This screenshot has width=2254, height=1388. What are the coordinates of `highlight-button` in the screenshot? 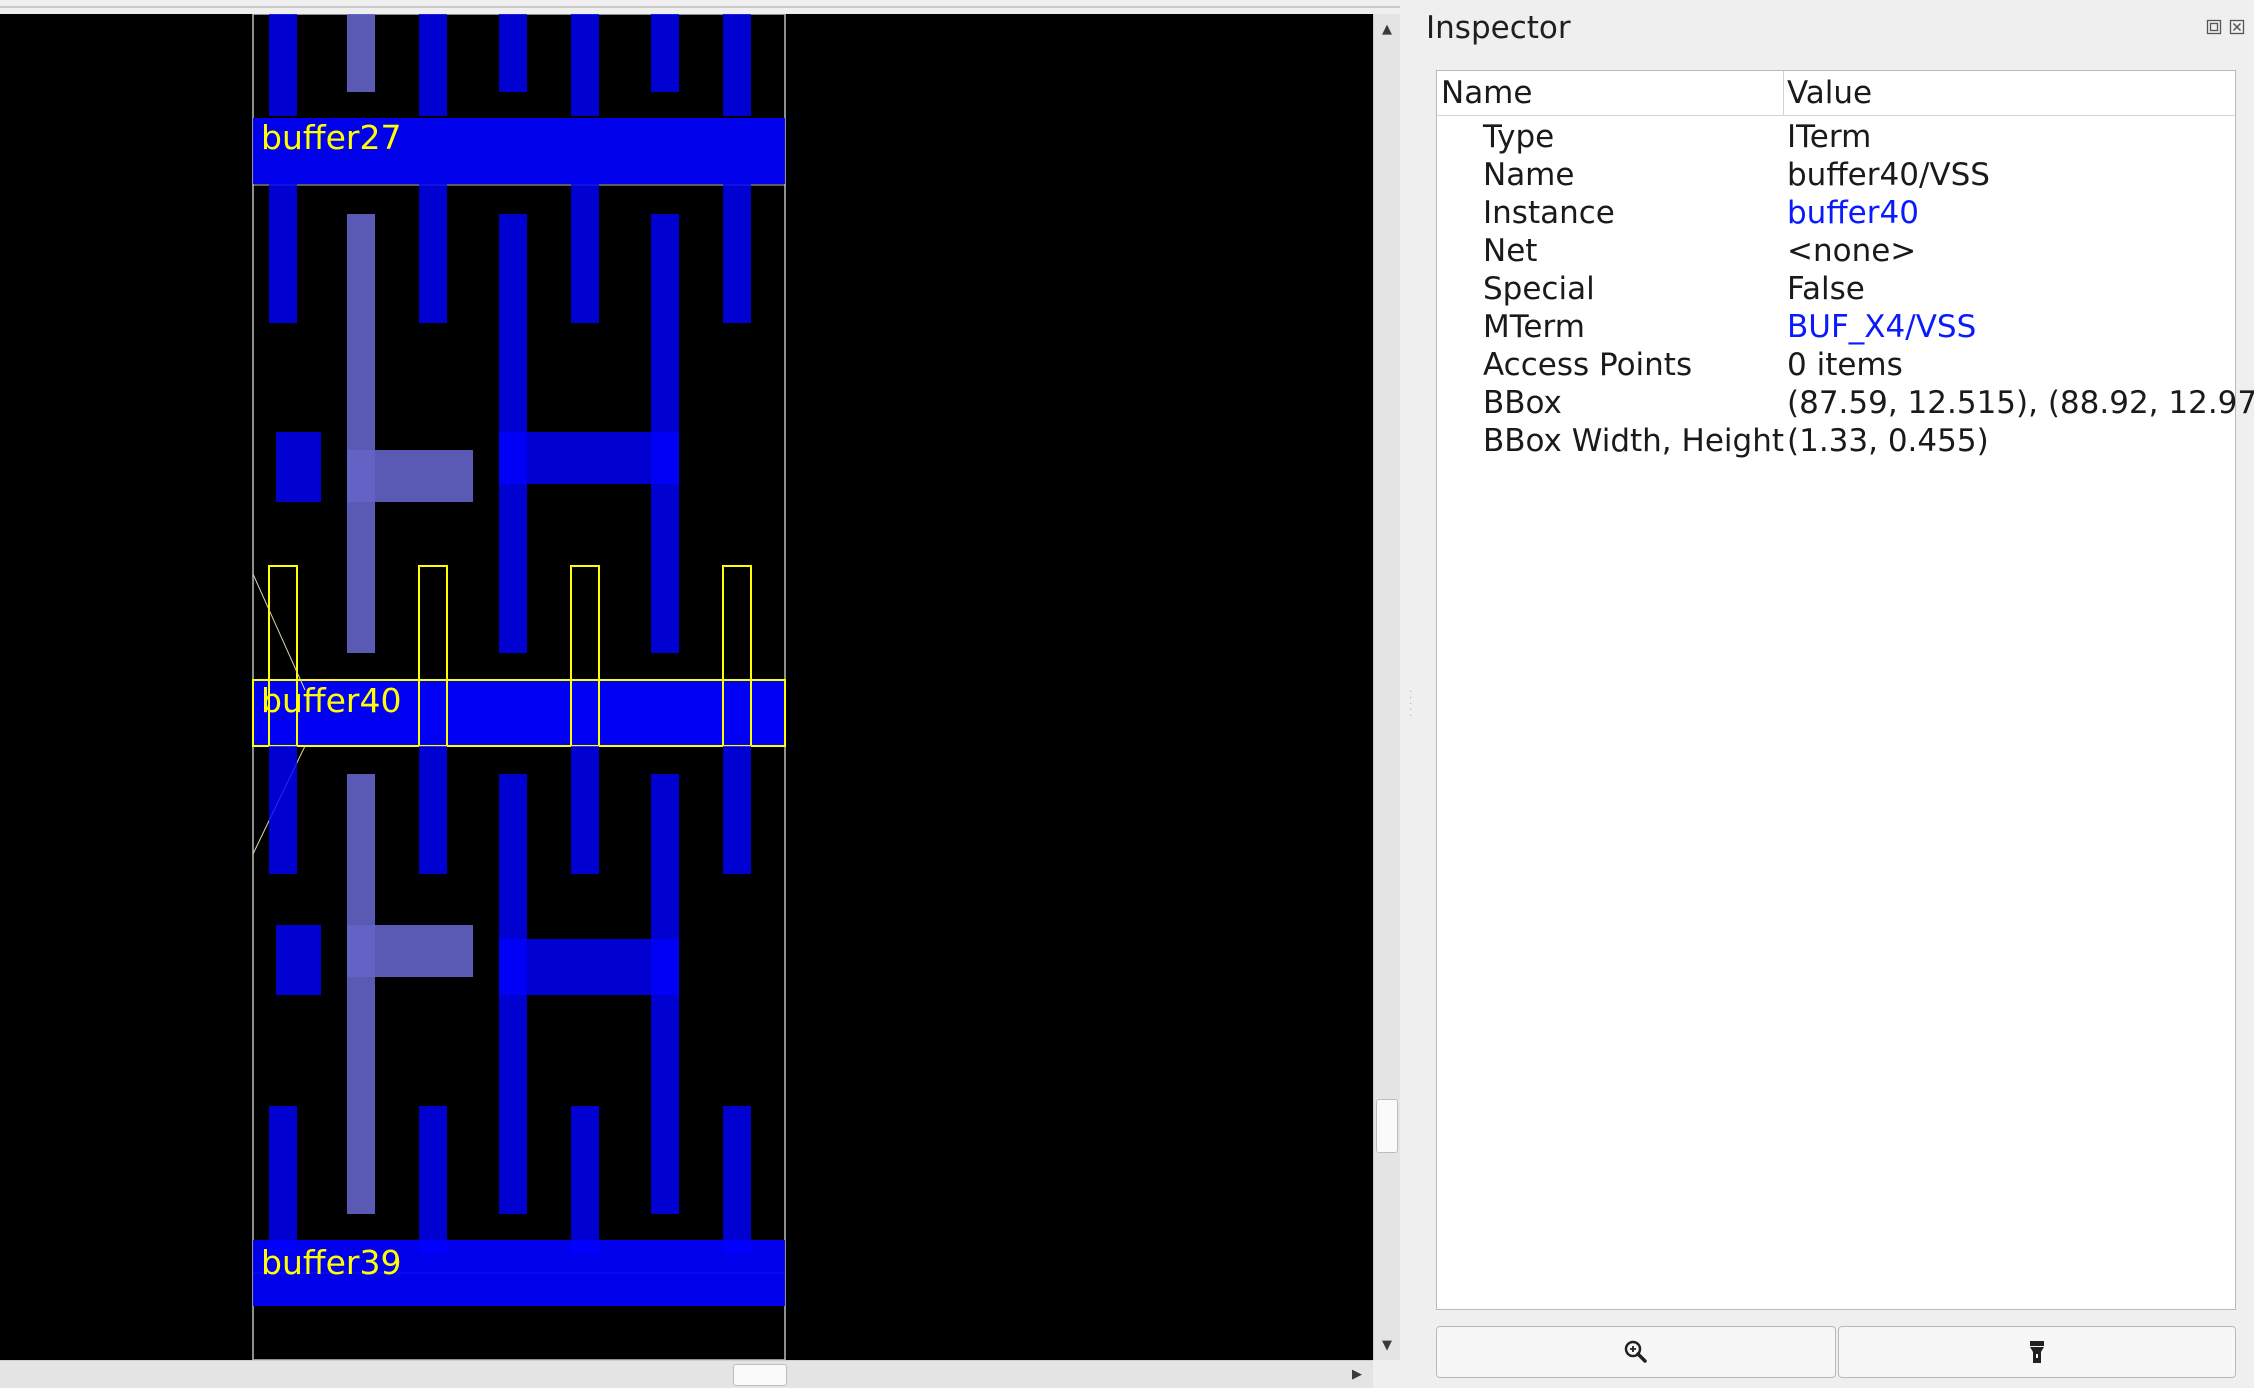 It's located at (2037, 1352).